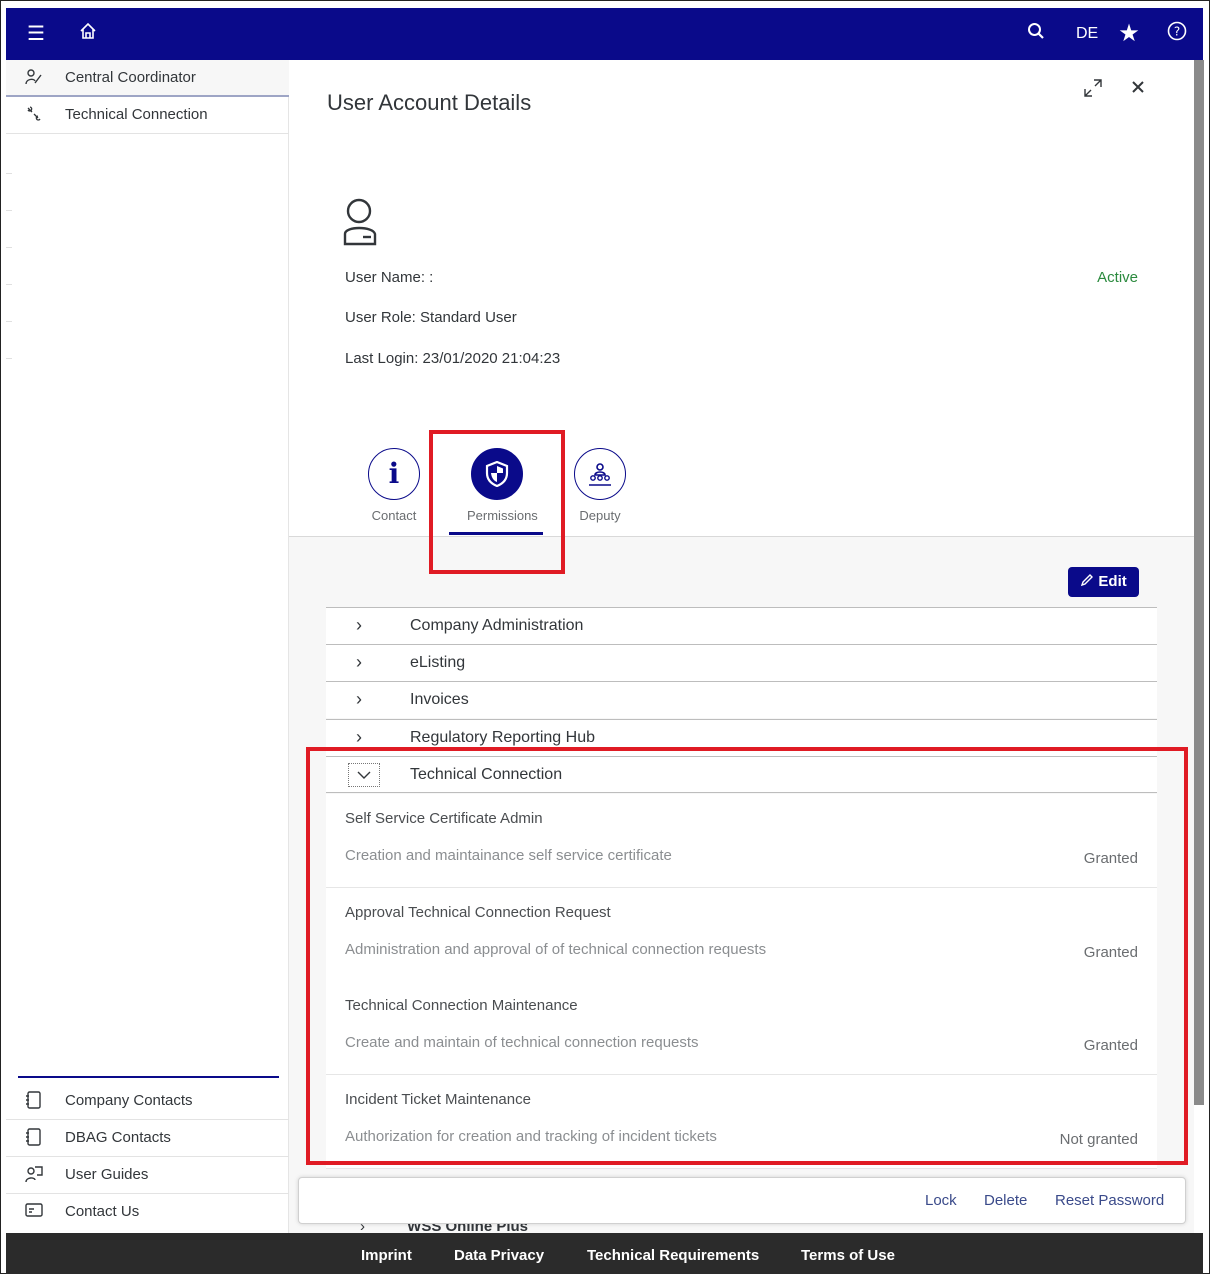  What do you see at coordinates (1005, 1200) in the screenshot?
I see `delete-button: Delete` at bounding box center [1005, 1200].